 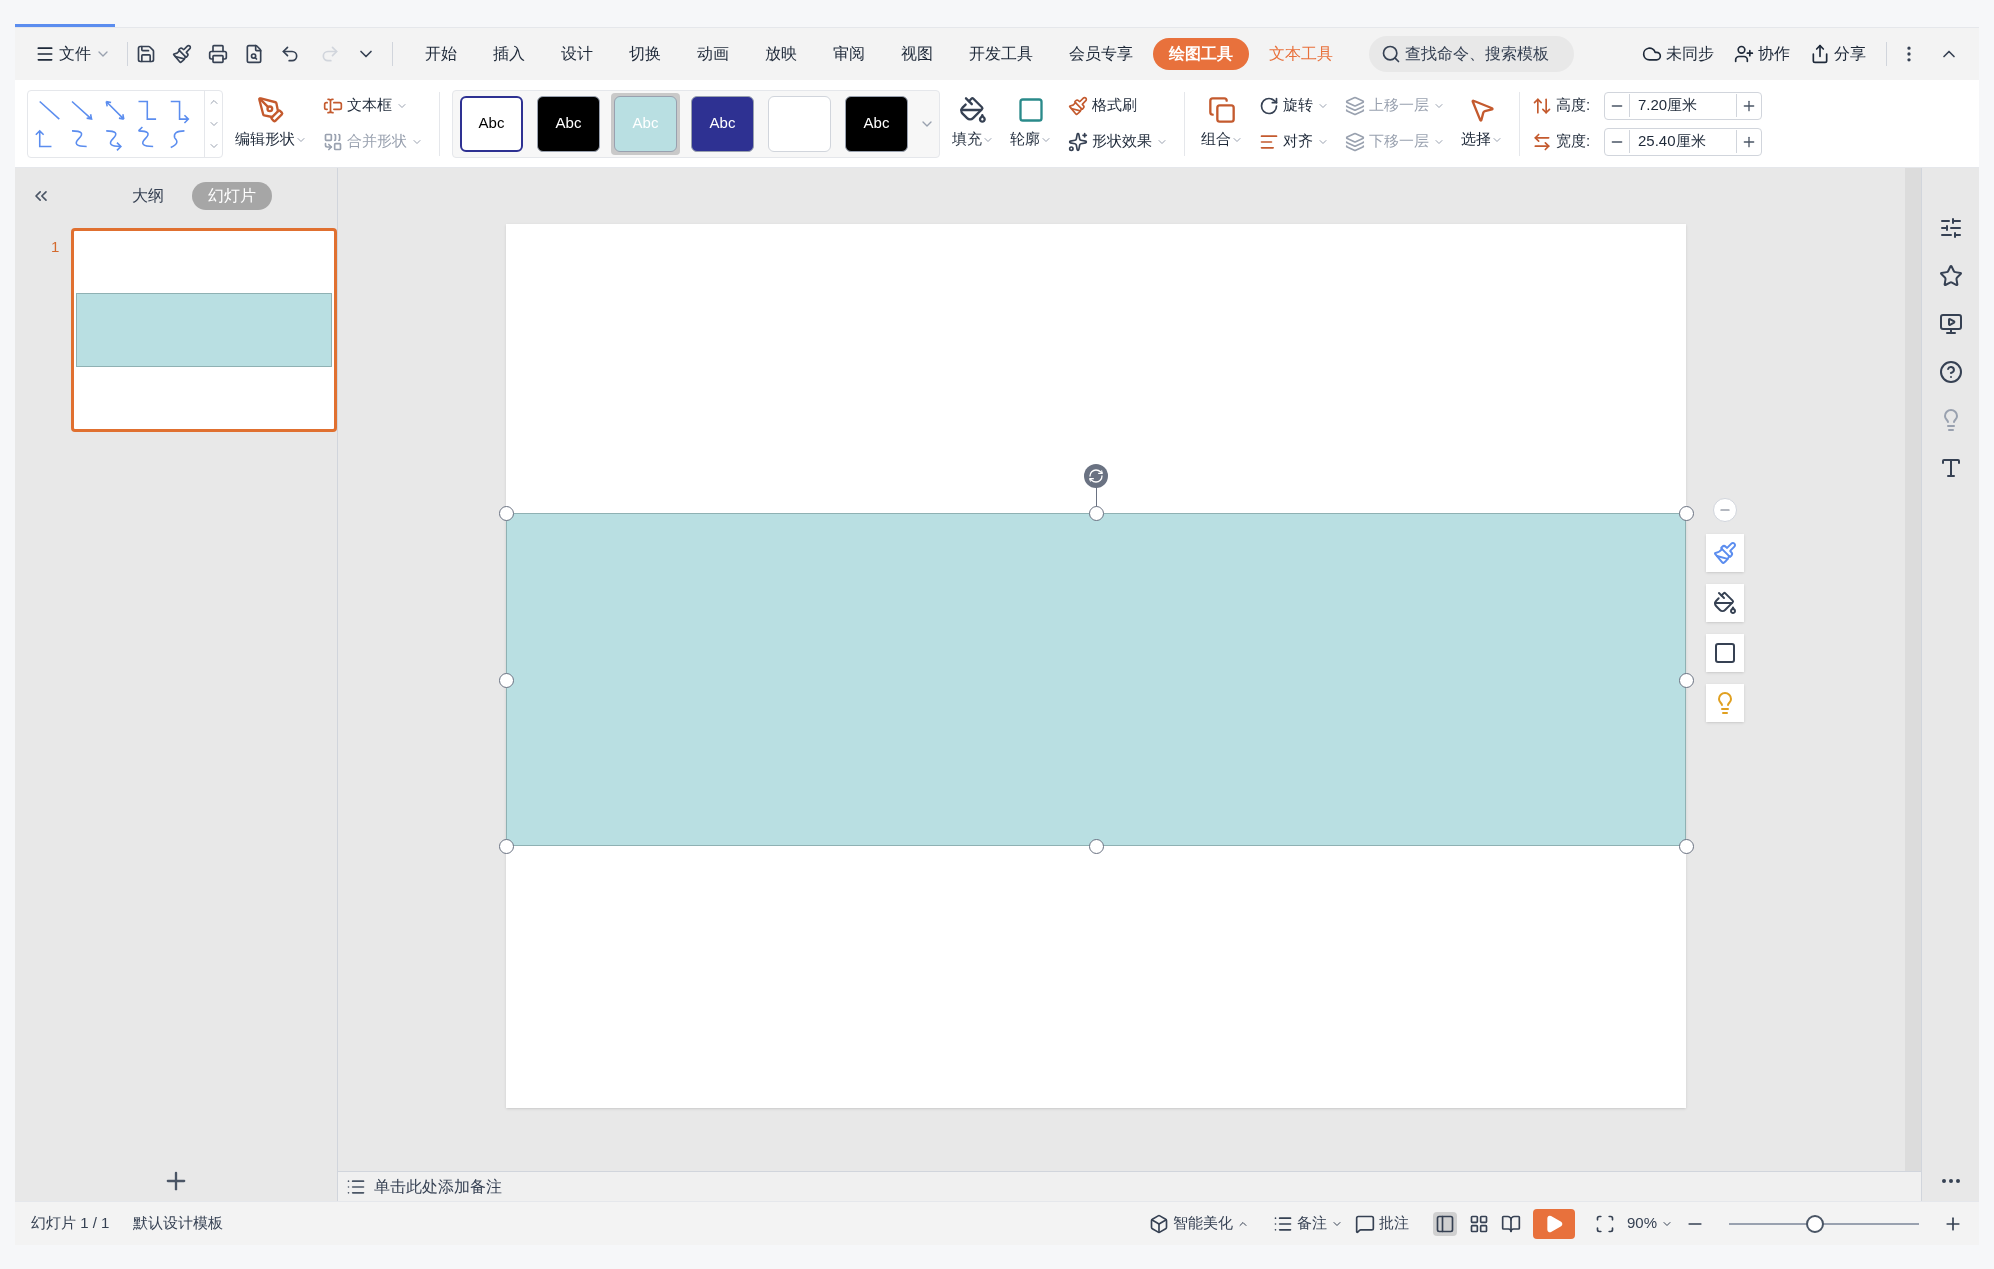 I want to click on size-field: 7.20厘米, so click(x=1683, y=105).